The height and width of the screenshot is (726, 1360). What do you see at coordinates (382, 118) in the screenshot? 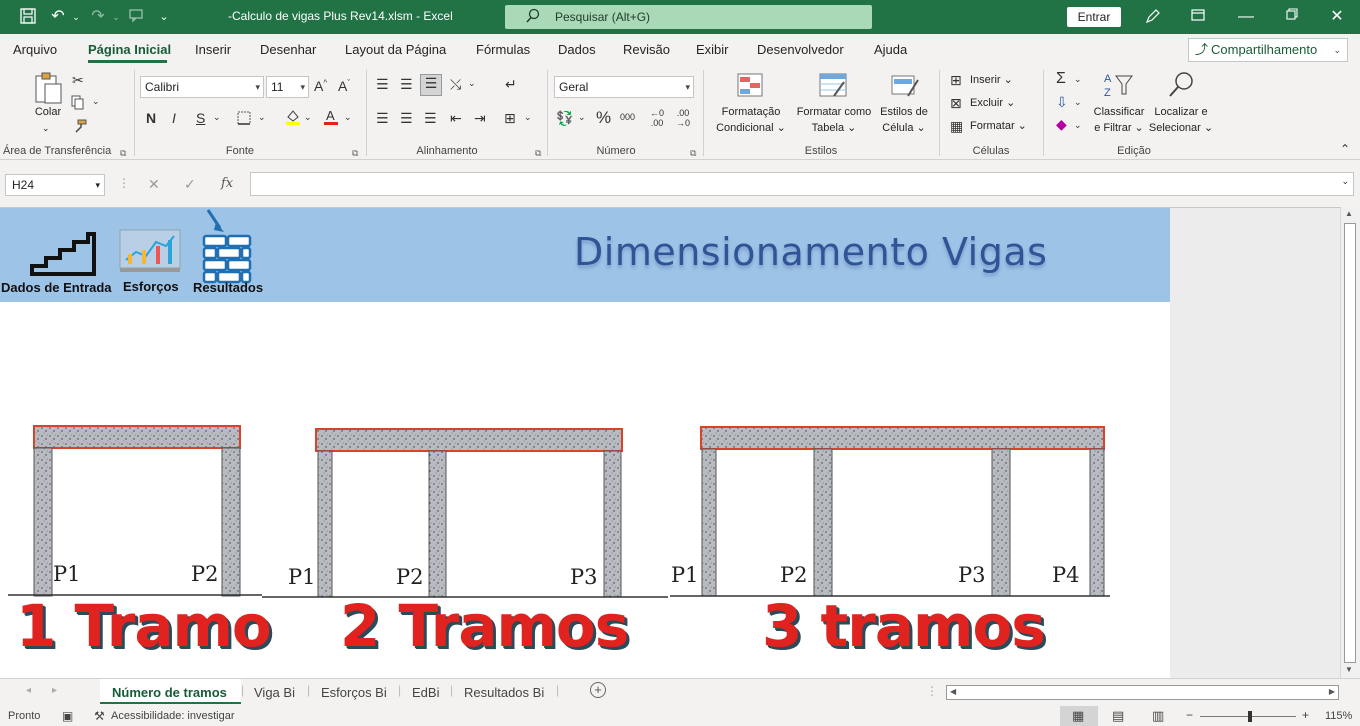
I see `align-left-icon: ☰` at bounding box center [382, 118].